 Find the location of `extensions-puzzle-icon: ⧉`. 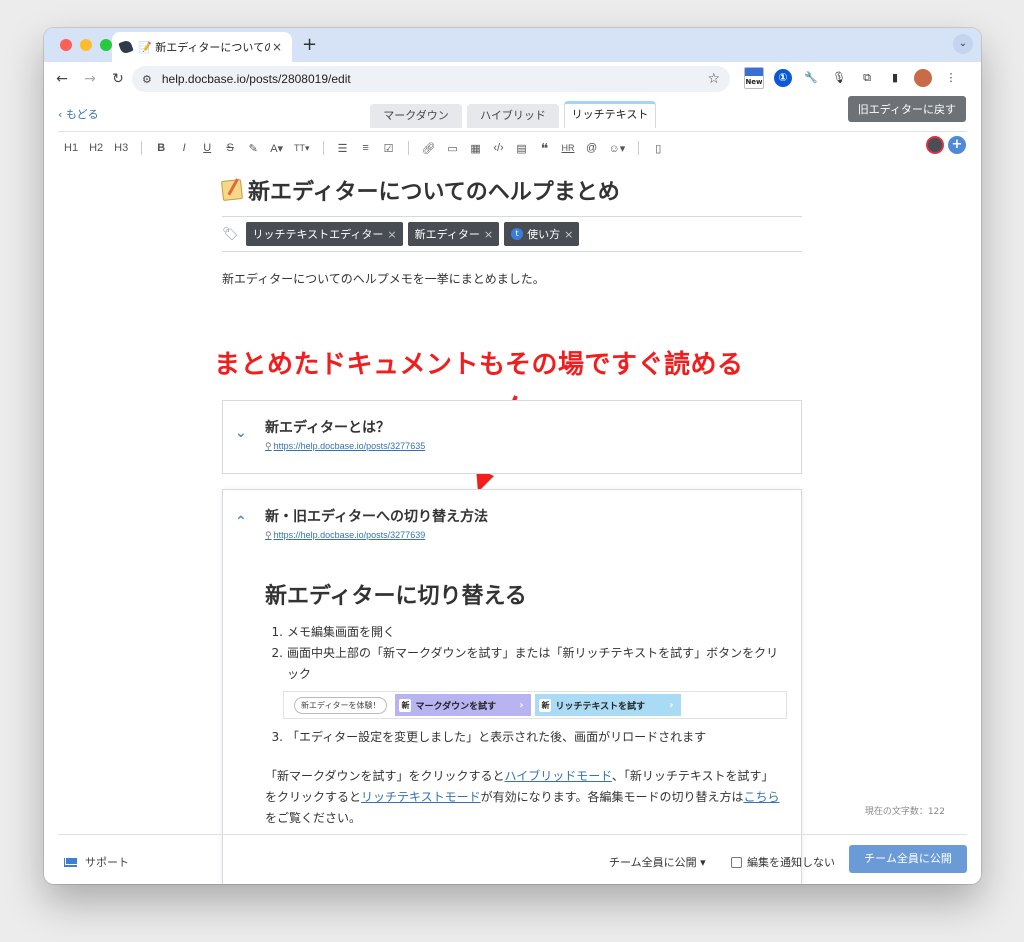

extensions-puzzle-icon: ⧉ is located at coordinates (867, 78).